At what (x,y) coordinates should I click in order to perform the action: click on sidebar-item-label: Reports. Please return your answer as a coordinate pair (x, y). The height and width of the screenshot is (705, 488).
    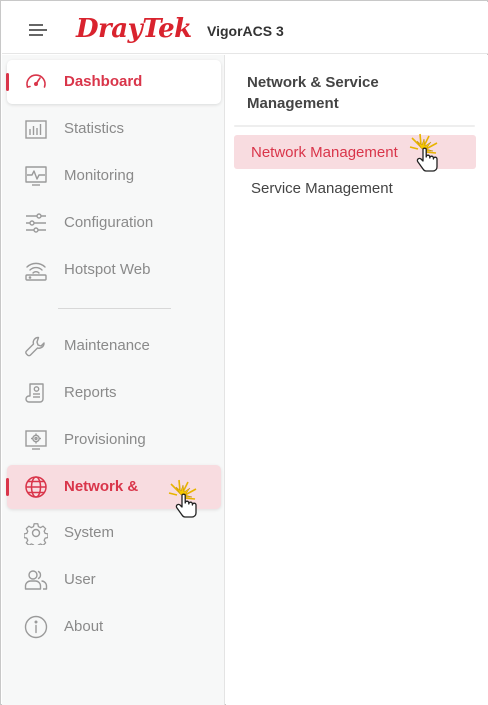
    Looking at the image, I should click on (90, 392).